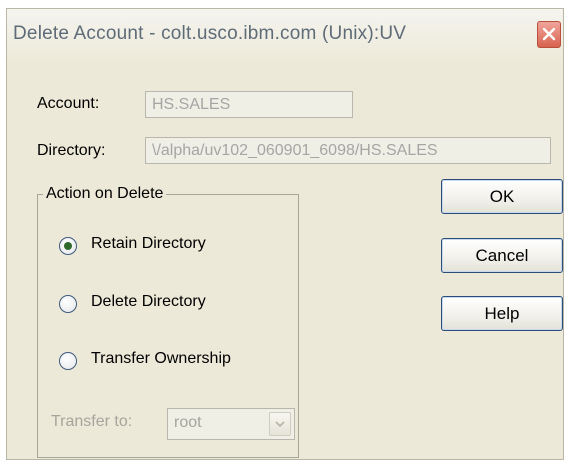  Describe the element at coordinates (161, 358) in the screenshot. I see `transfer-ownership-label: Transfer Ownership` at that location.